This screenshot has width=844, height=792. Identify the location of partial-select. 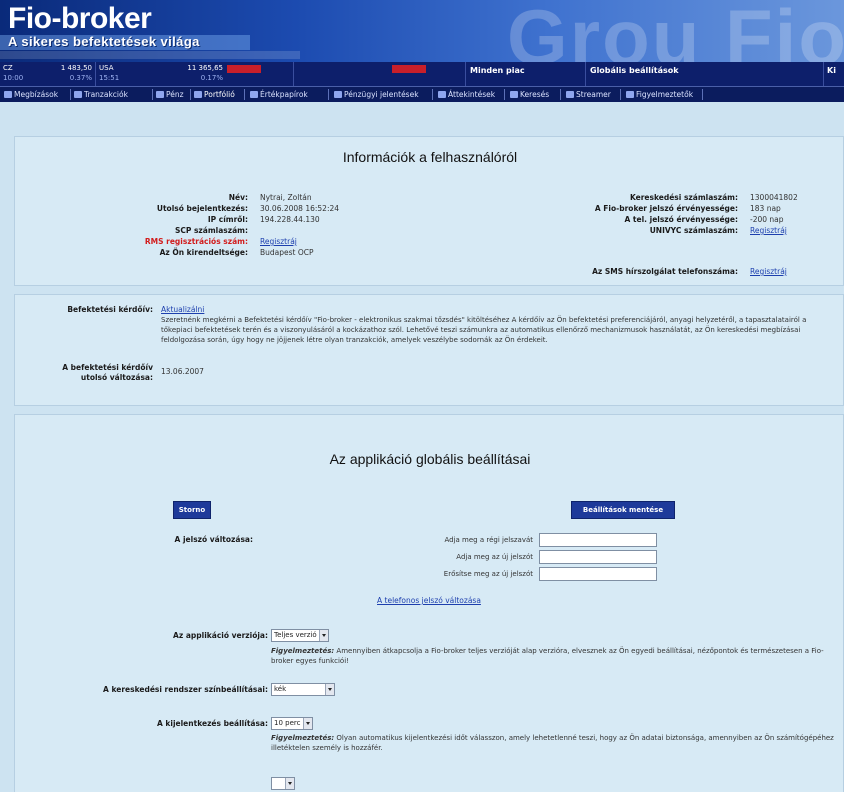
(283, 783).